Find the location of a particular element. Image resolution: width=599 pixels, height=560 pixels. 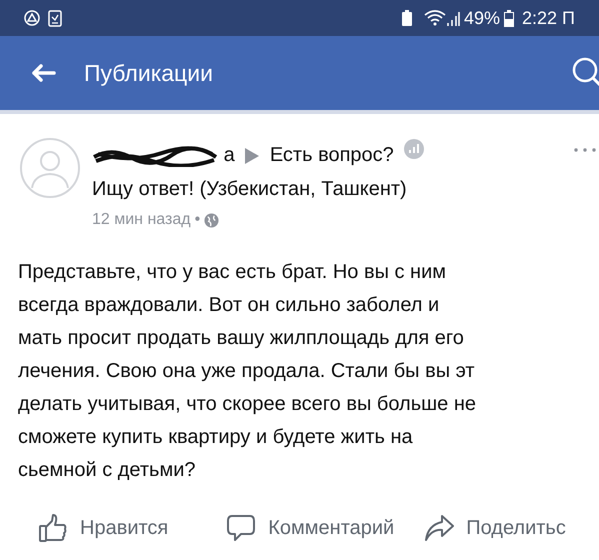

share-button: Поделитьс is located at coordinates (495, 528).